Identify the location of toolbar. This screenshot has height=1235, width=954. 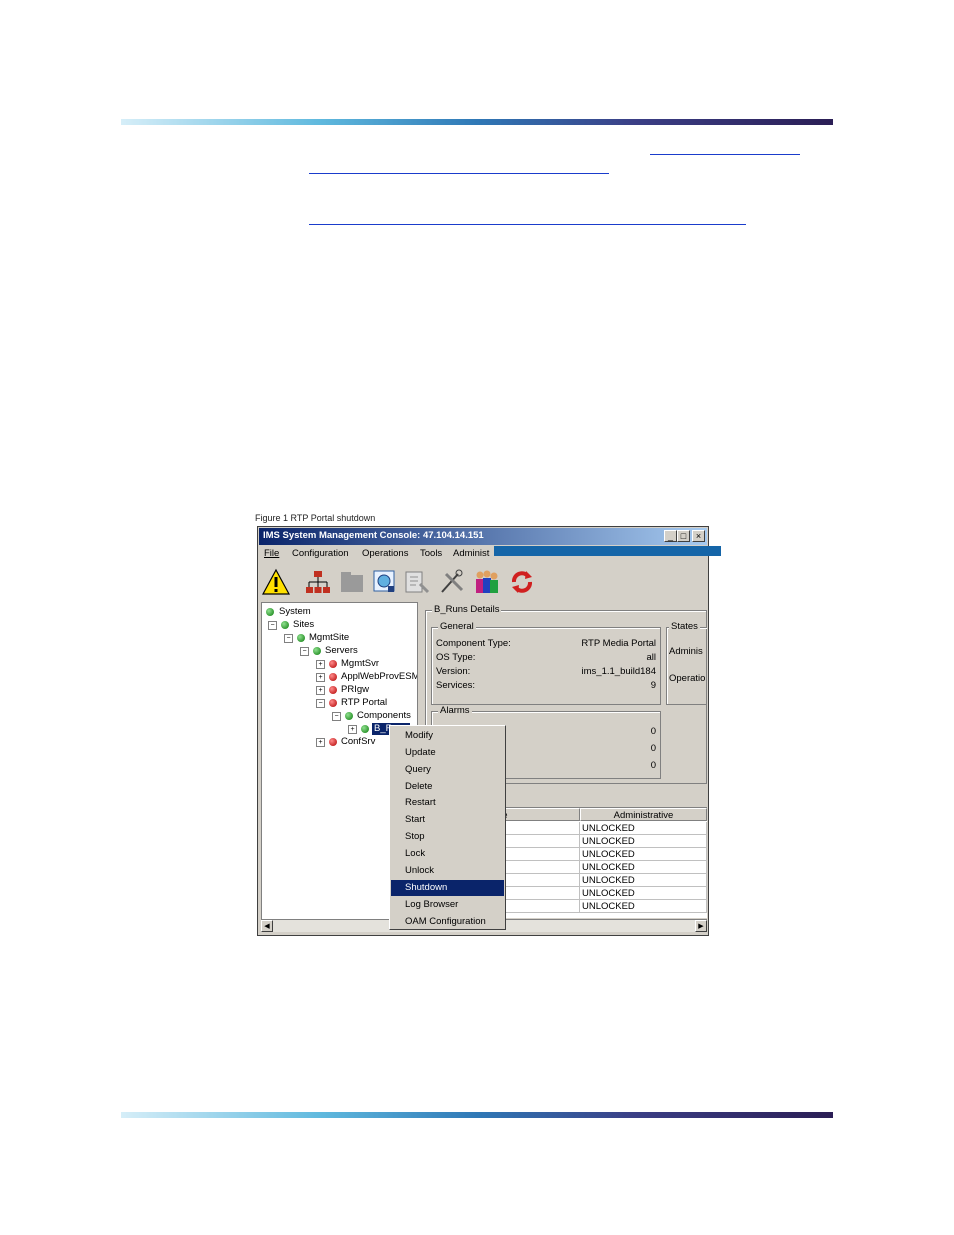
(483, 582).